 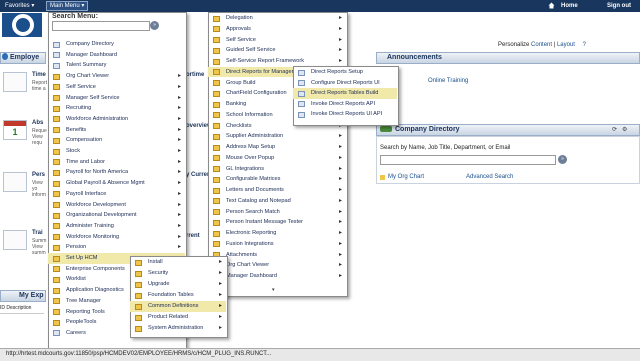 What do you see at coordinates (116, 130) in the screenshot?
I see `menu-item-benefits: Benefits ▸` at bounding box center [116, 130].